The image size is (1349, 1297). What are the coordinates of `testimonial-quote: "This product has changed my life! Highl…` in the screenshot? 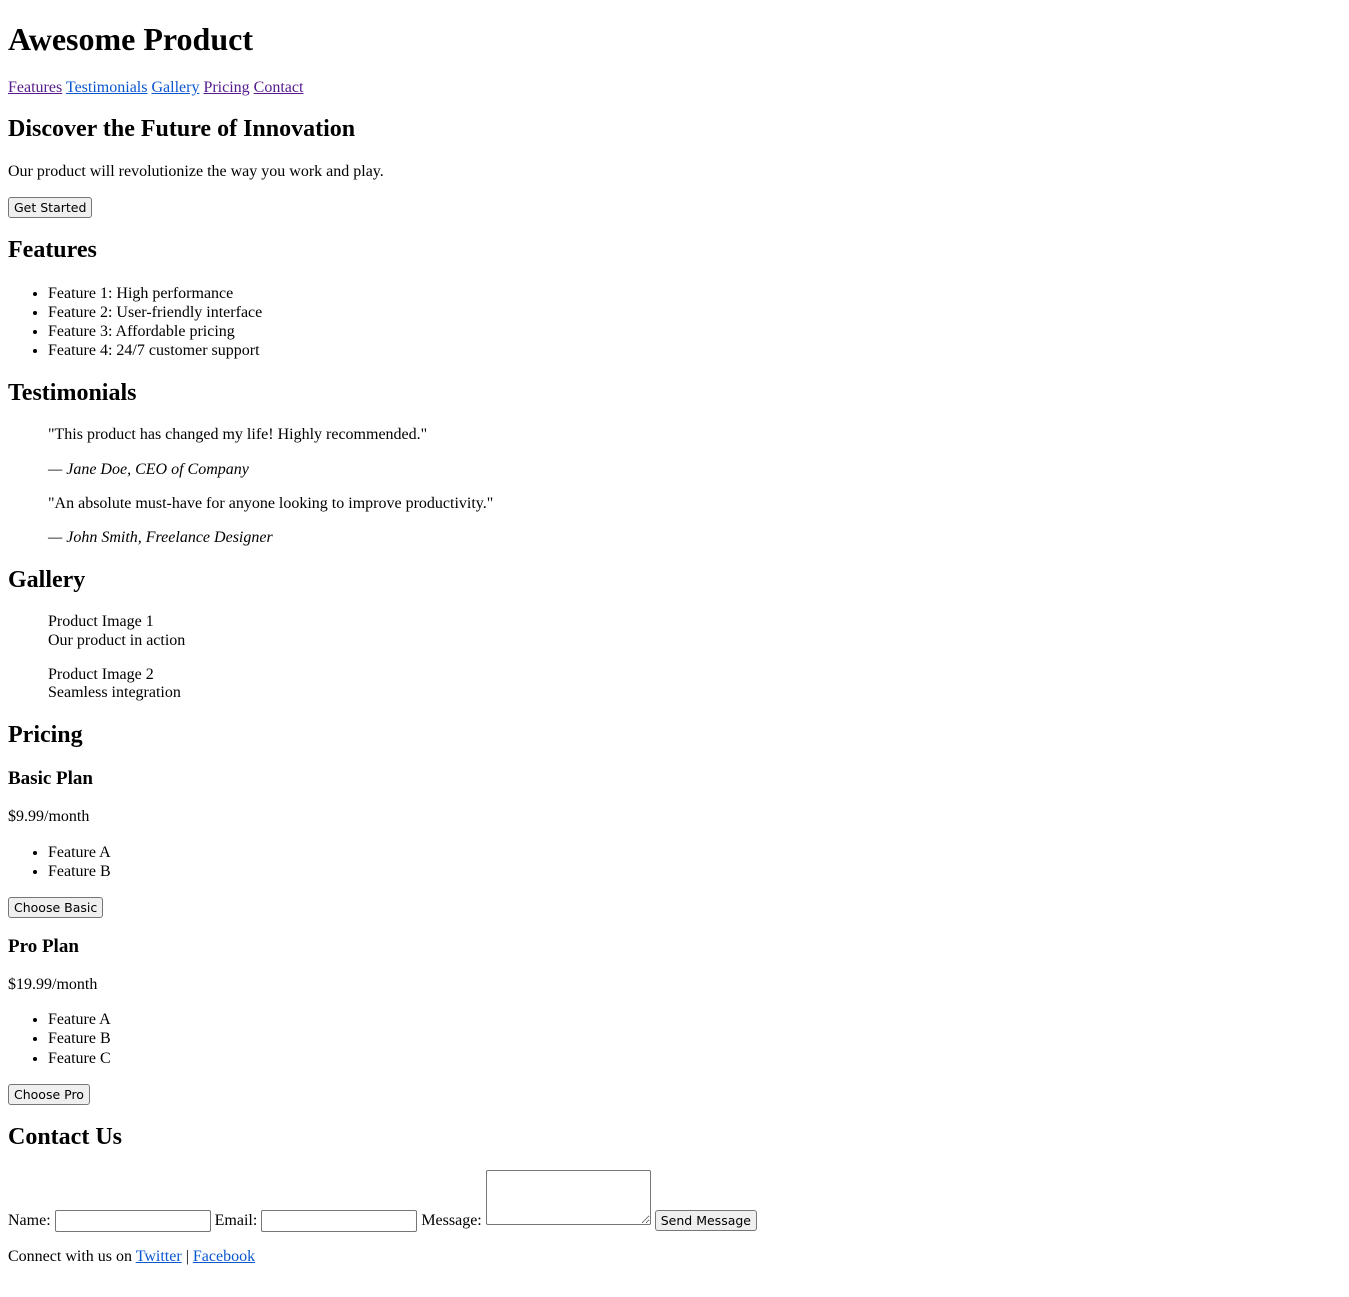 It's located at (238, 435).